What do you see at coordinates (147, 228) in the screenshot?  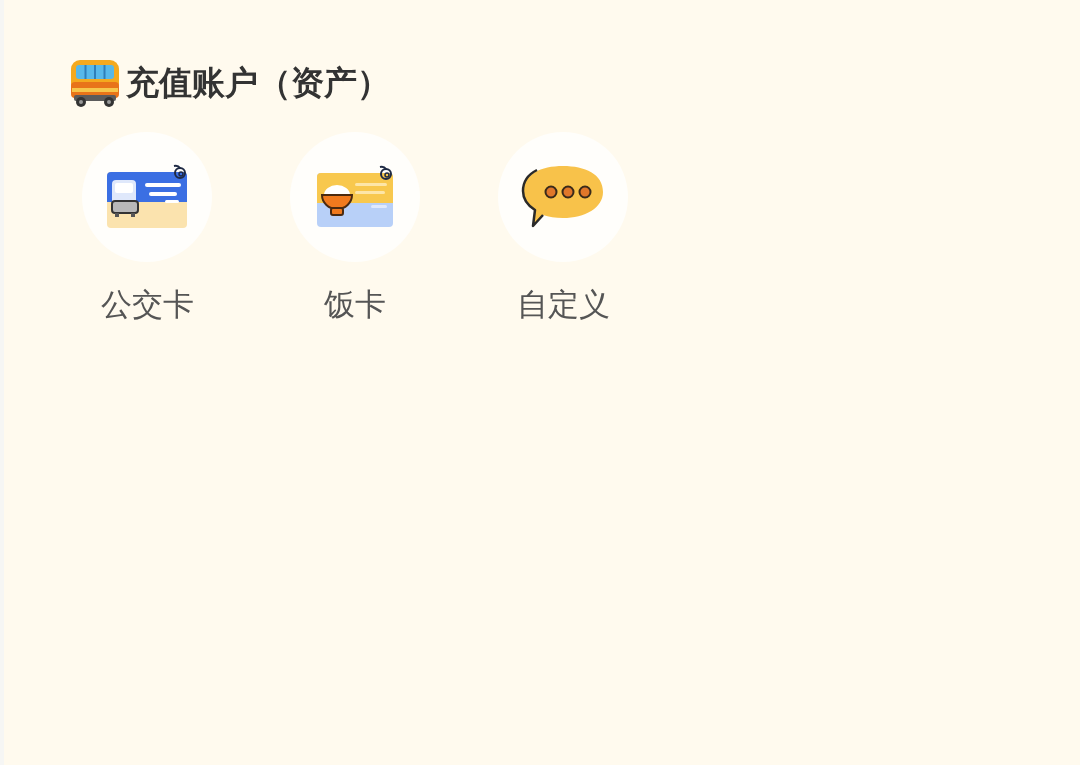 I see `account-shortcut: 公交卡` at bounding box center [147, 228].